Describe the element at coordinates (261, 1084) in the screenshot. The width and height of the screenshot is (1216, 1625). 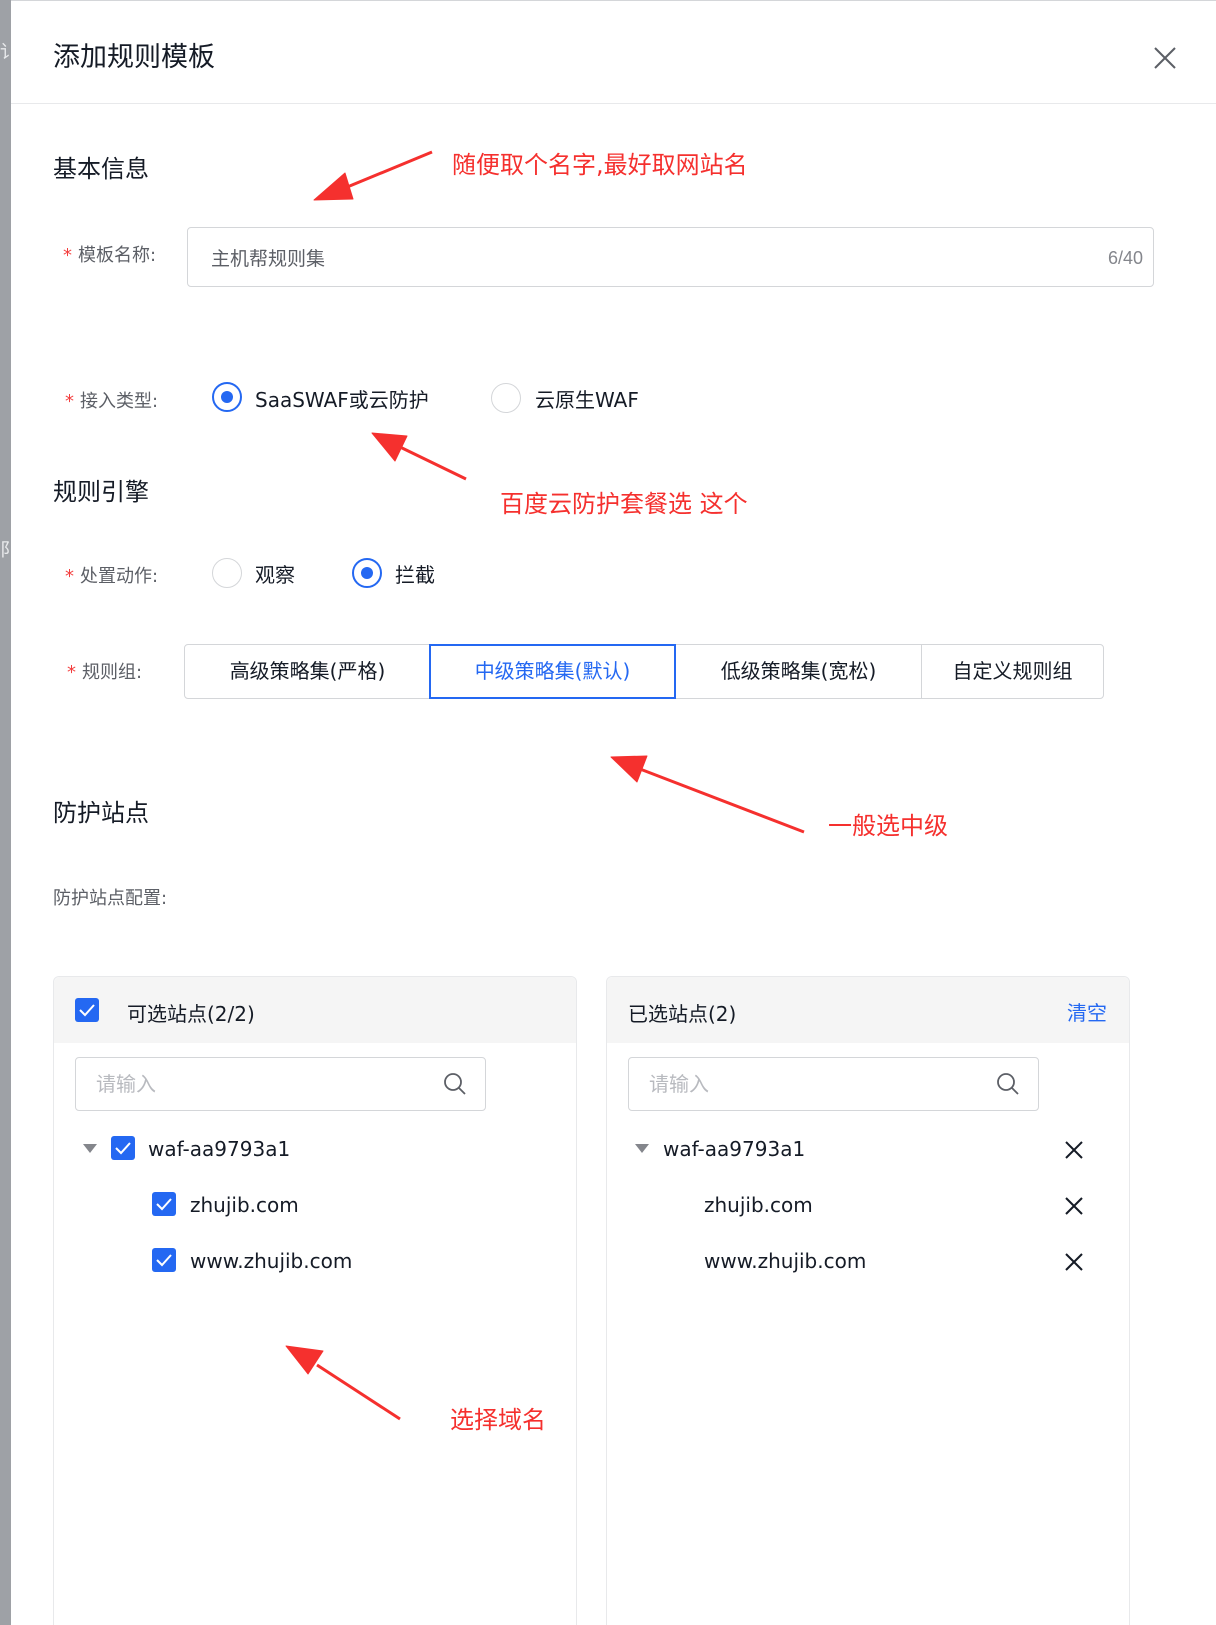
I see `available-search-input` at that location.